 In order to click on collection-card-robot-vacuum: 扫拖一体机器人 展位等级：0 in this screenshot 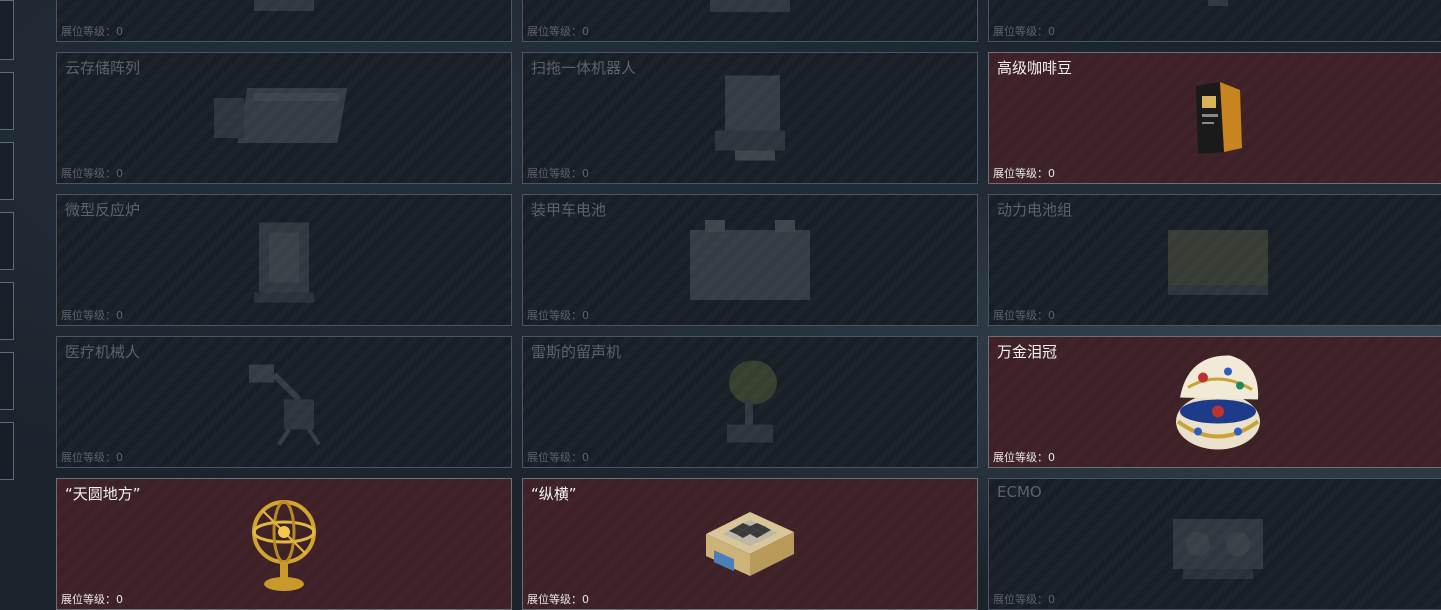, I will do `click(750, 118)`.